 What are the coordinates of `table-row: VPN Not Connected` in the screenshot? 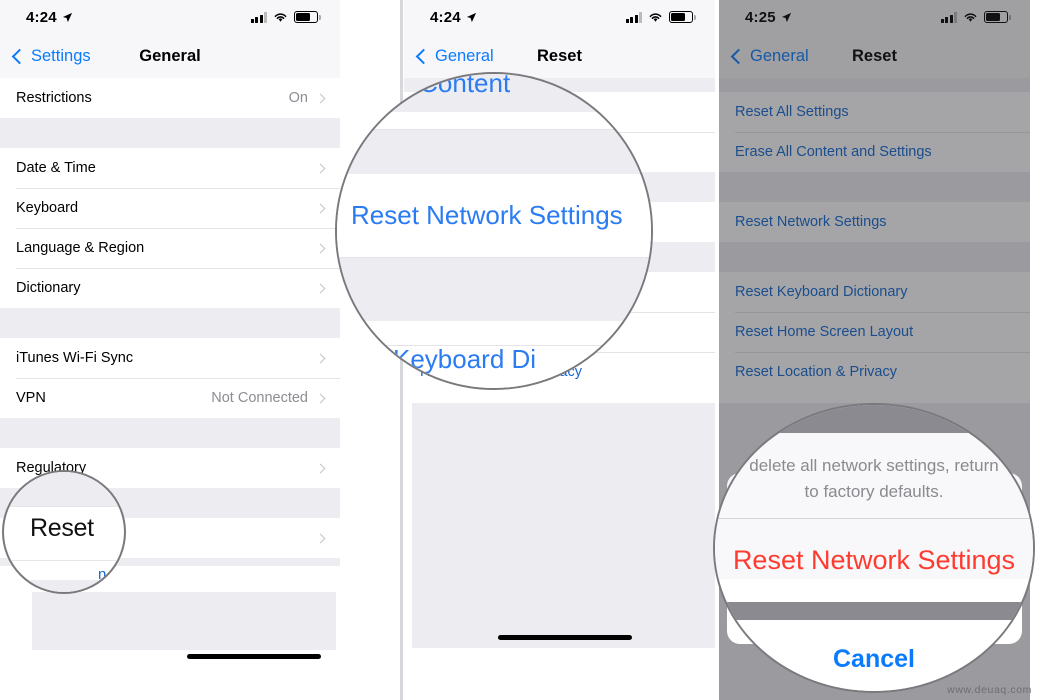 It's located at (170, 398).